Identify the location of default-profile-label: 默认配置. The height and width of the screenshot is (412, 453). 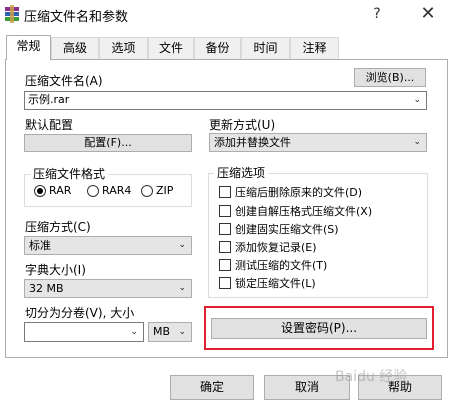
(49, 125).